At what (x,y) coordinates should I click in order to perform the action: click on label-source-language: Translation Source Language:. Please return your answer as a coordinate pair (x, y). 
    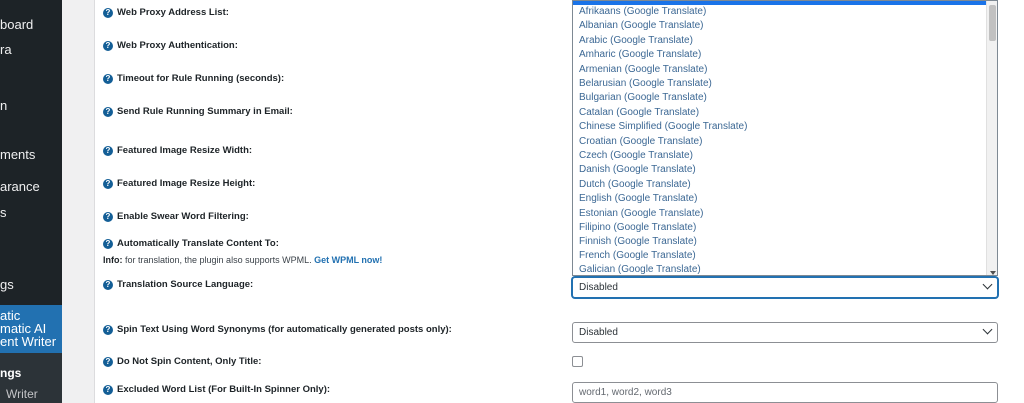
    Looking at the image, I should click on (185, 284).